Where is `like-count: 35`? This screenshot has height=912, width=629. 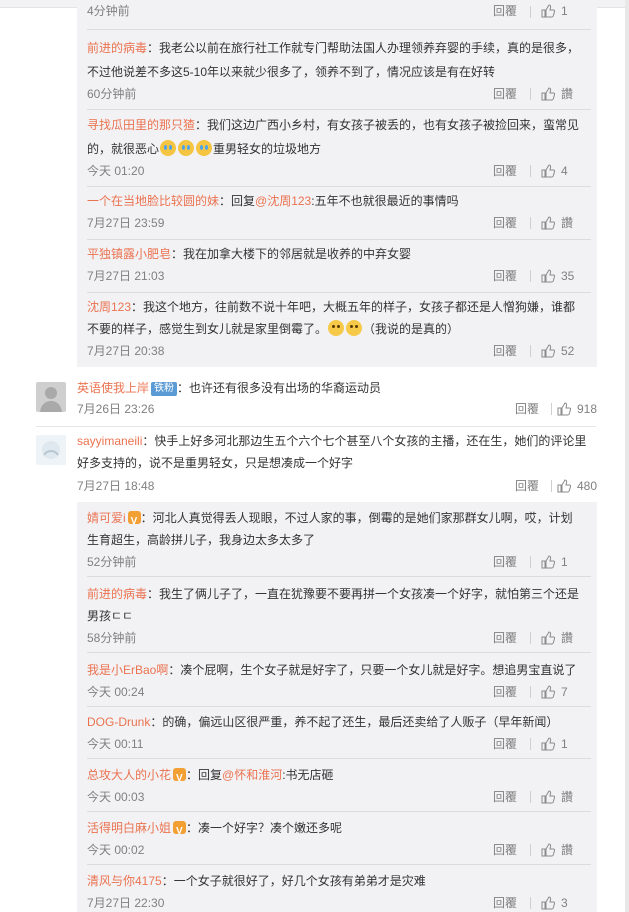 like-count: 35 is located at coordinates (568, 276).